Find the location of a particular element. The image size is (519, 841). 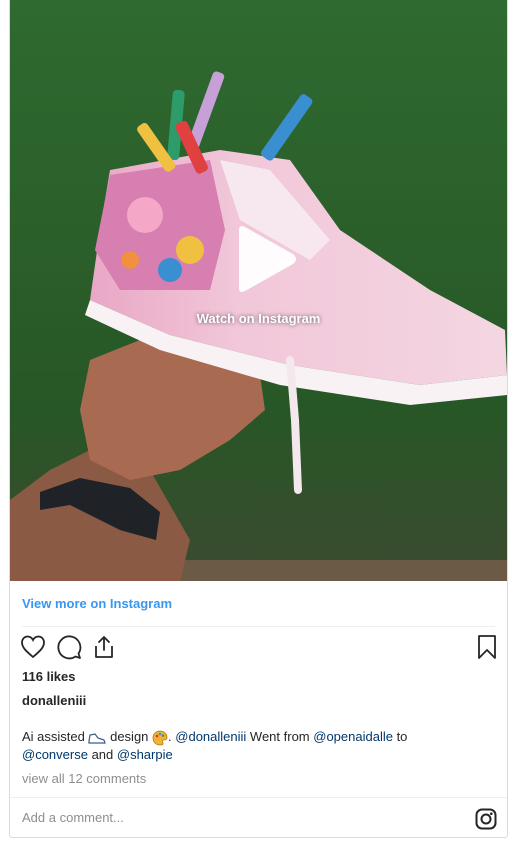

mention-link: @sharpie is located at coordinates (145, 754).